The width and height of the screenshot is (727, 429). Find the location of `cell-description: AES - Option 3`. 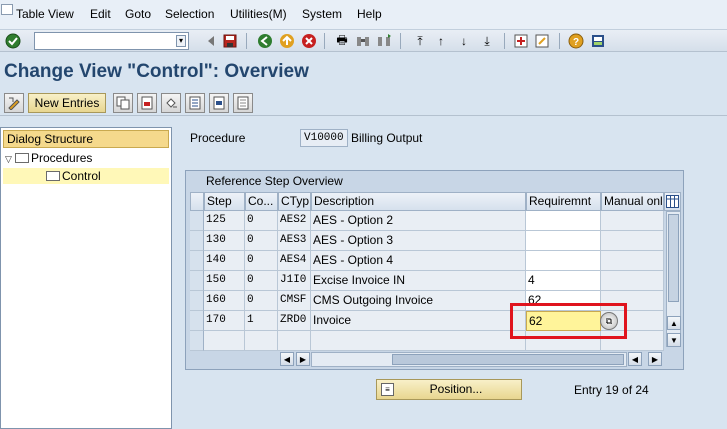

cell-description: AES - Option 3 is located at coordinates (418, 241).